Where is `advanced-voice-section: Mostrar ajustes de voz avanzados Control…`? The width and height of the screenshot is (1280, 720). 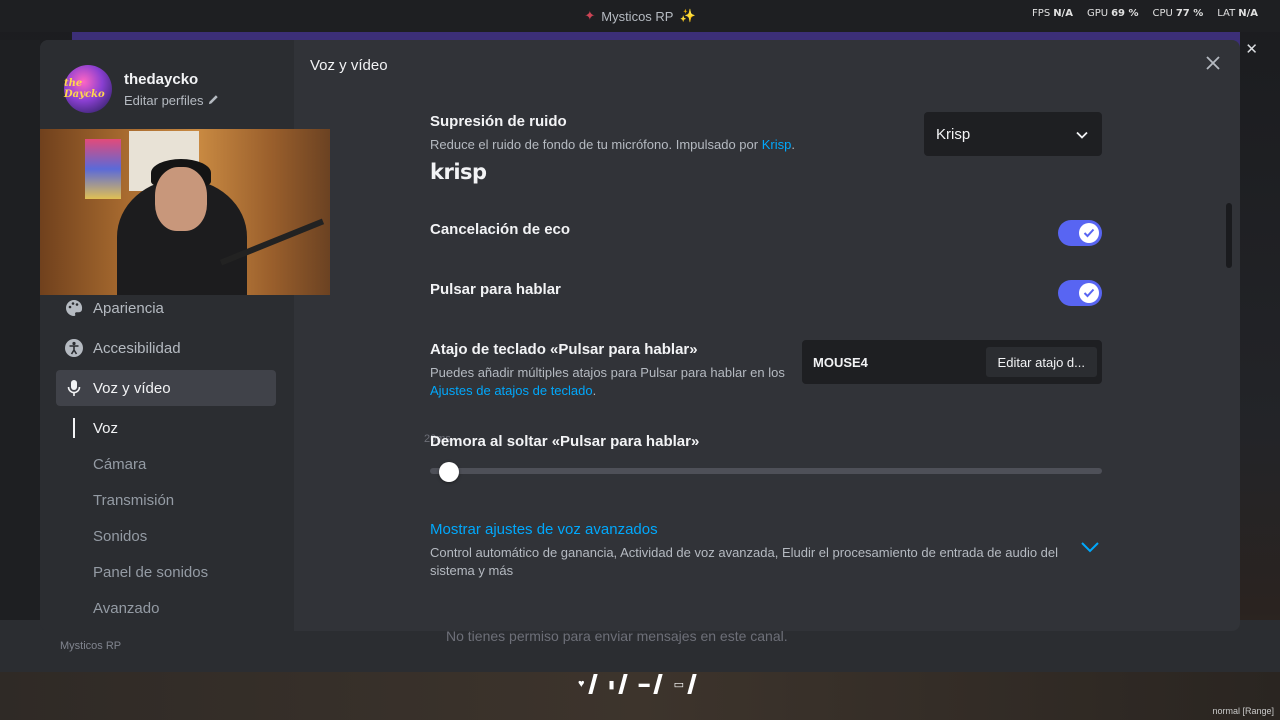
advanced-voice-section: Mostrar ajustes de voz avanzados Control… is located at coordinates (745, 550).